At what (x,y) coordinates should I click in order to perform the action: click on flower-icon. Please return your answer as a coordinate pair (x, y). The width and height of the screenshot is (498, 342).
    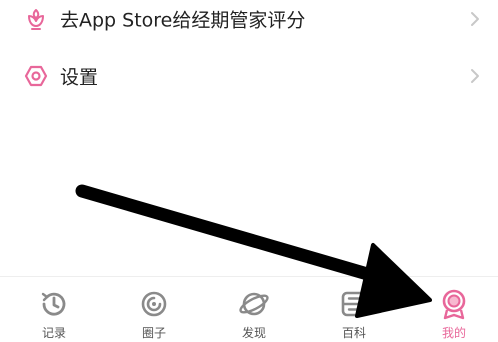
    Looking at the image, I should click on (36, 19).